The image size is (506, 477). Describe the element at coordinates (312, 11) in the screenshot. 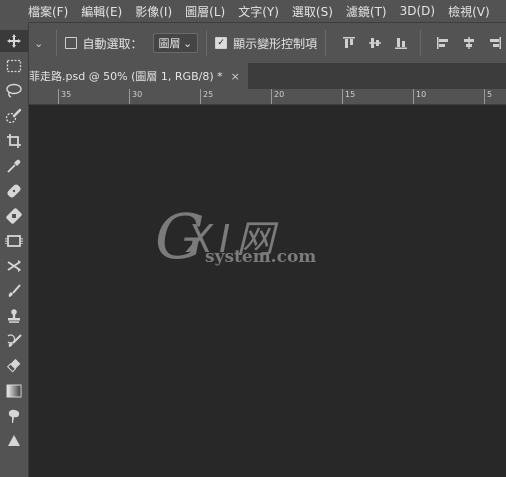

I see `menu-select: 選取(S)` at that location.